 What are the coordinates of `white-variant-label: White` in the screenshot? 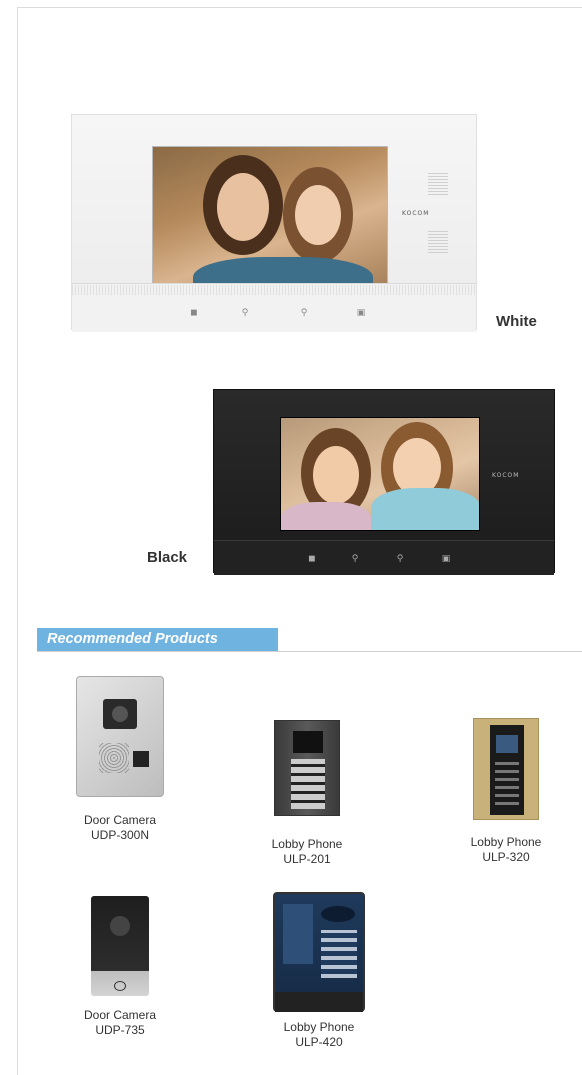 It's located at (516, 321).